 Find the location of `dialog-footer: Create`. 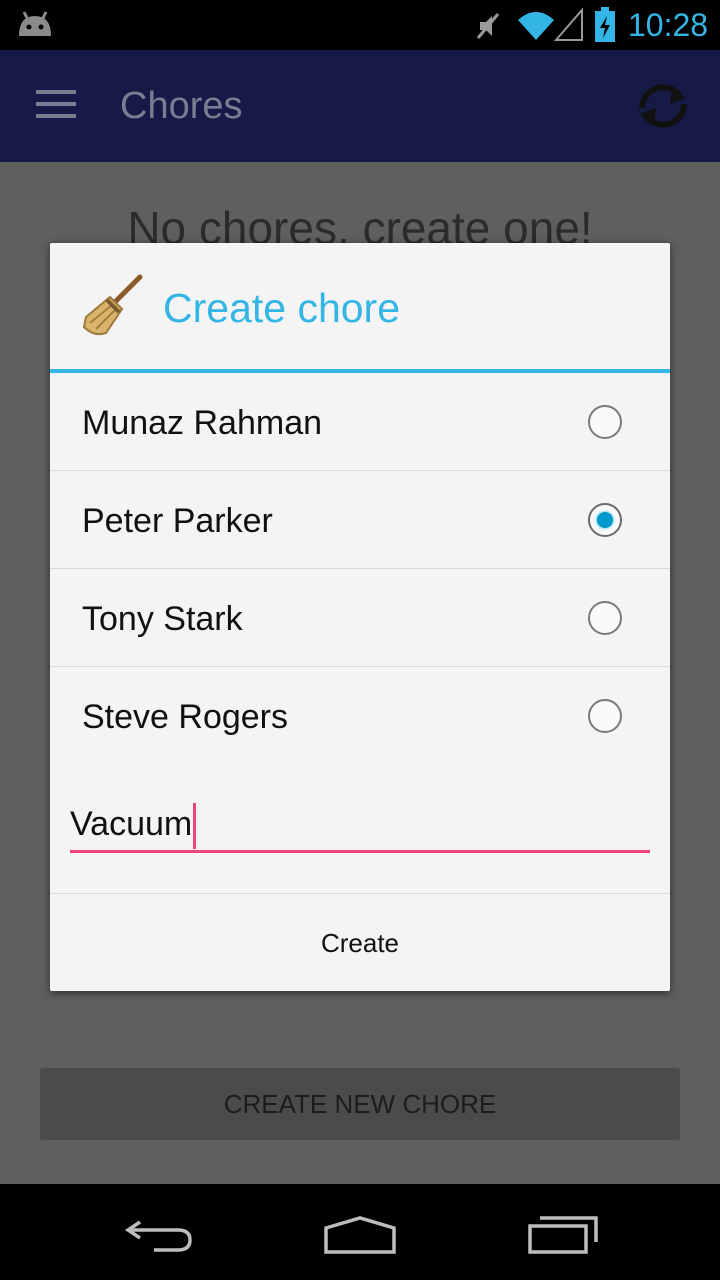

dialog-footer: Create is located at coordinates (360, 942).